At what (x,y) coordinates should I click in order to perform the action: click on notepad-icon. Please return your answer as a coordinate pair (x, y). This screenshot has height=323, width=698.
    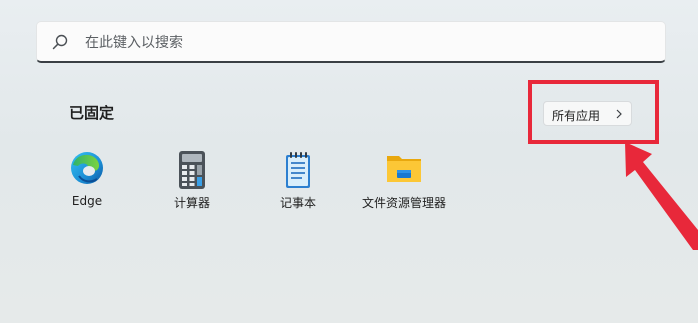
    Looking at the image, I should click on (298, 170).